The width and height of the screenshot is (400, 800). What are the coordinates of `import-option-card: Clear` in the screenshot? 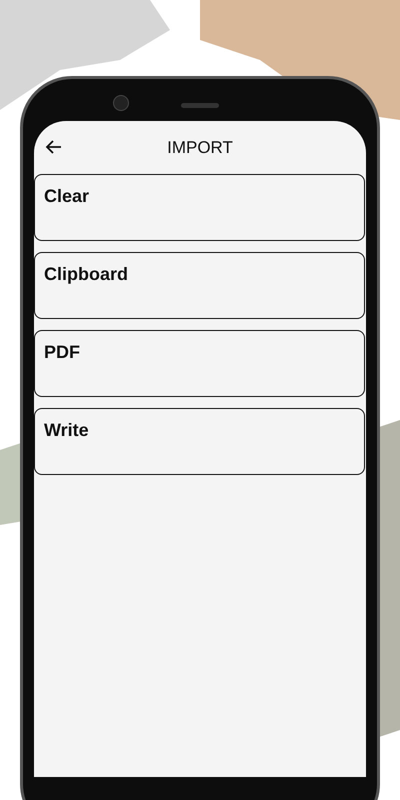 It's located at (199, 207).